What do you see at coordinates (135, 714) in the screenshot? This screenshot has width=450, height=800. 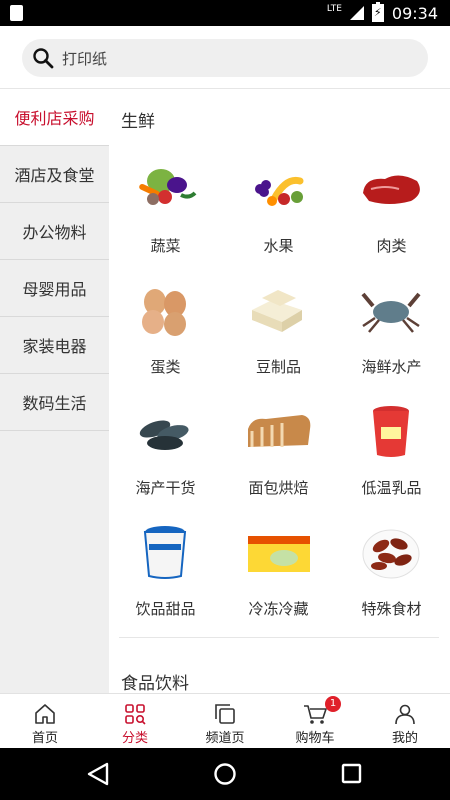 I see `category-icon` at bounding box center [135, 714].